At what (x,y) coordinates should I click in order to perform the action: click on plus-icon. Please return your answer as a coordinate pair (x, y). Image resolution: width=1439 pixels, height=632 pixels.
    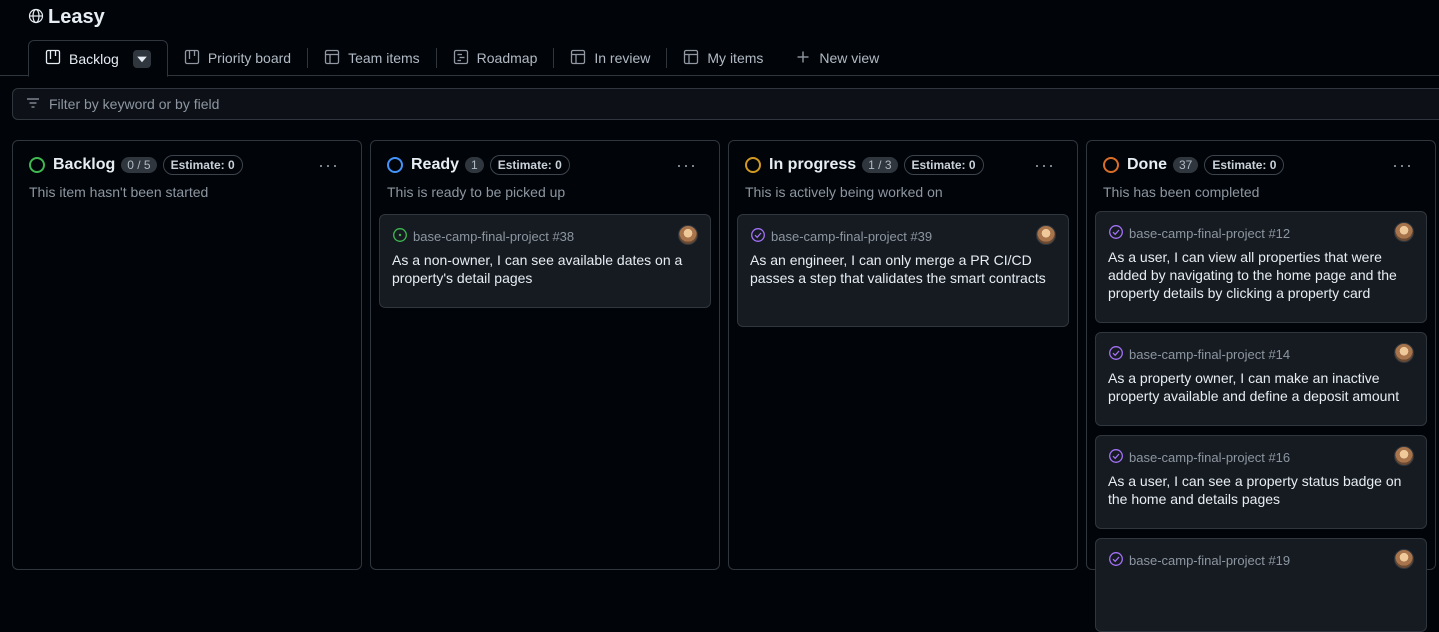
    Looking at the image, I should click on (803, 58).